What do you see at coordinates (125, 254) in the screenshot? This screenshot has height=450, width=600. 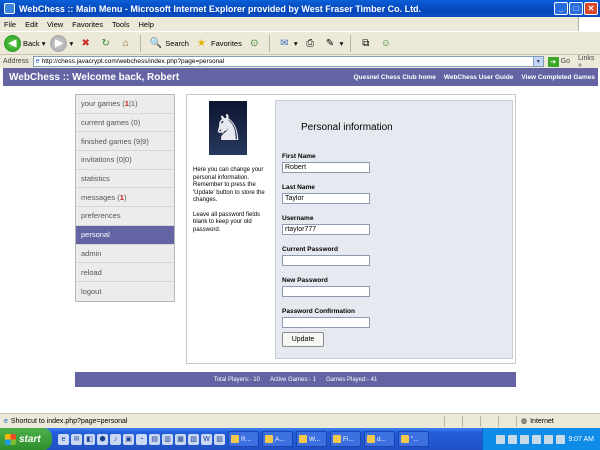 I see `sidebar-item-admin: admin` at bounding box center [125, 254].